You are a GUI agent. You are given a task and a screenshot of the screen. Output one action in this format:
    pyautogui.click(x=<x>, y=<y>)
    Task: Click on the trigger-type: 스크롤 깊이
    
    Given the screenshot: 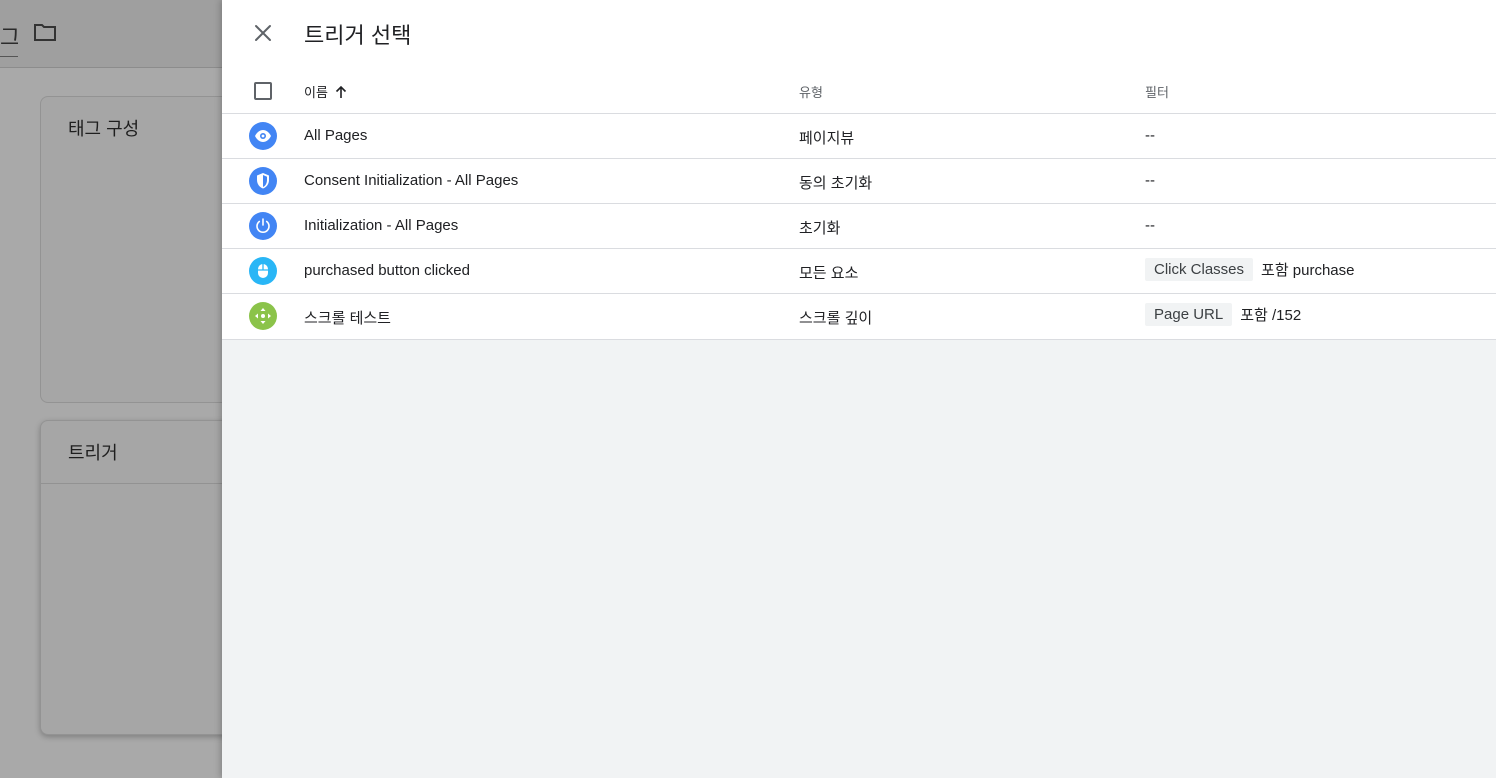 What is the action you would take?
    pyautogui.click(x=836, y=318)
    